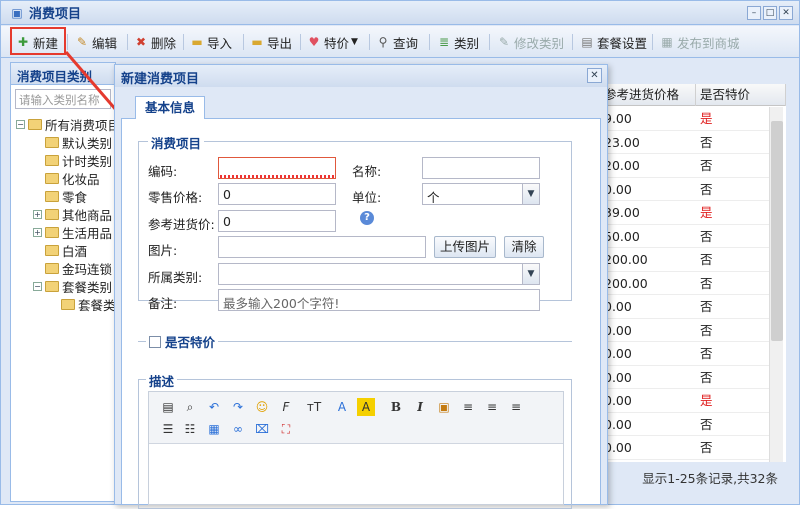  Describe the element at coordinates (277, 221) in the screenshot. I see `ref-price-input: 0` at that location.